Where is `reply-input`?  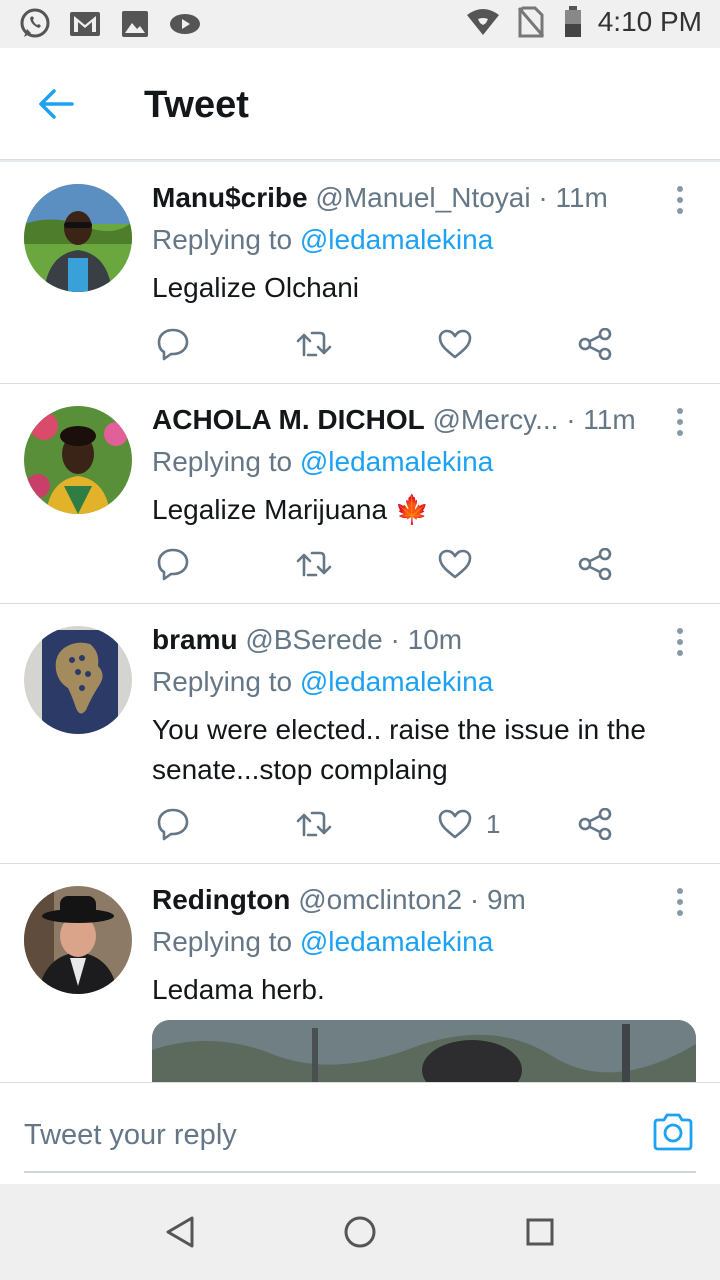 reply-input is located at coordinates (360, 1128).